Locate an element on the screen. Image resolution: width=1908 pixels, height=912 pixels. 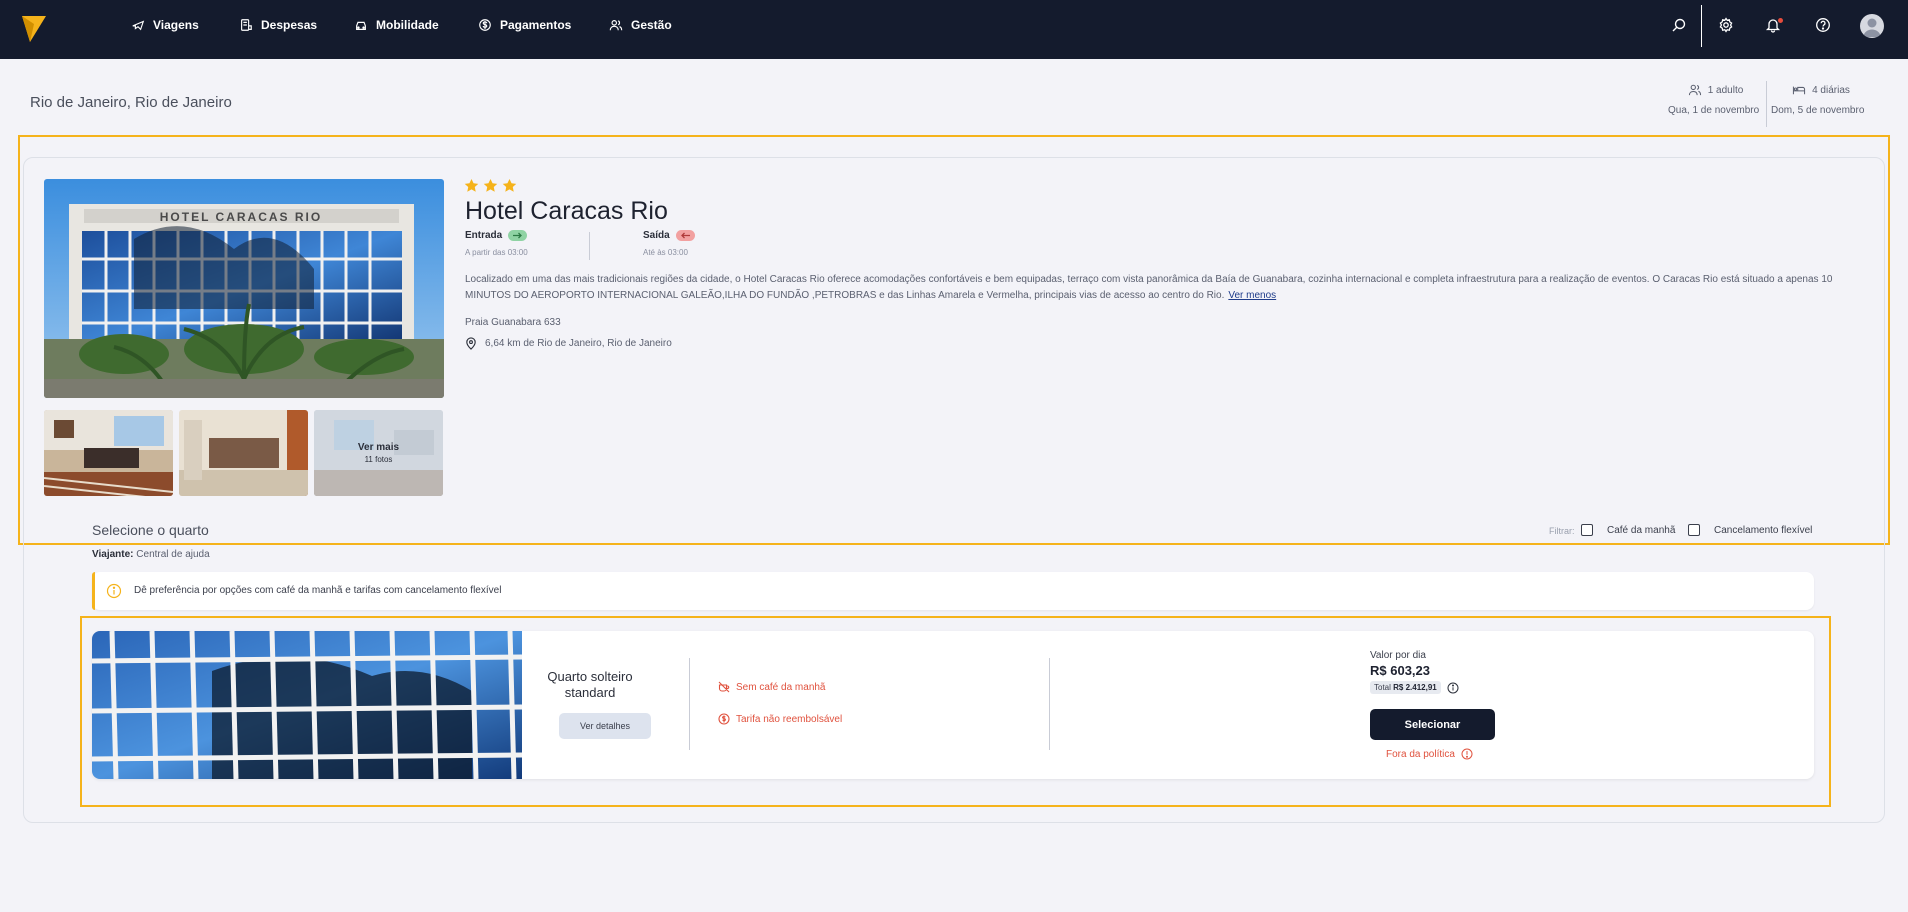
room-photo is located at coordinates (307, 705).